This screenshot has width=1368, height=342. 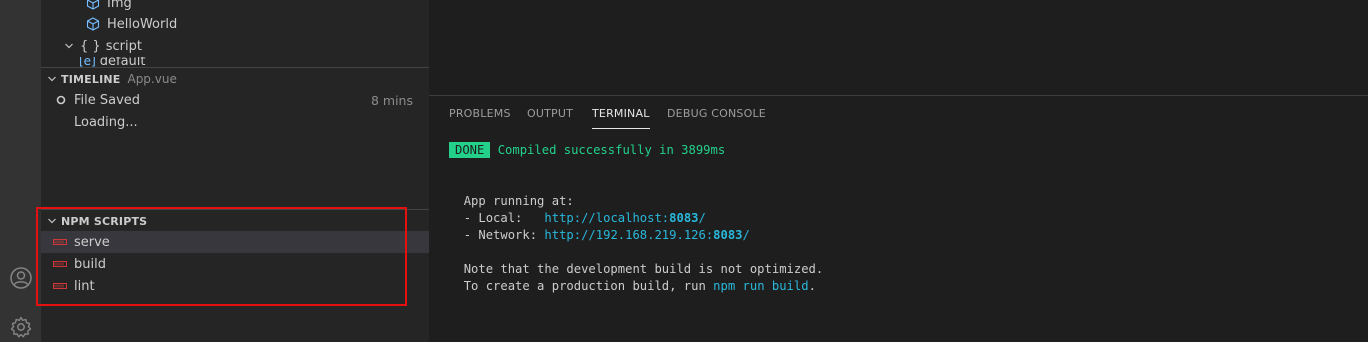 I want to click on timeline-entry-time: 8 mins, so click(x=391, y=100).